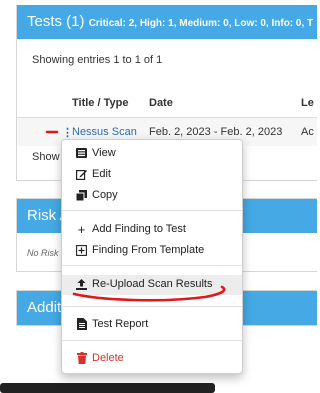 This screenshot has width=320, height=393. Describe the element at coordinates (46, 157) in the screenshot. I see `show-entries-label: Show` at that location.